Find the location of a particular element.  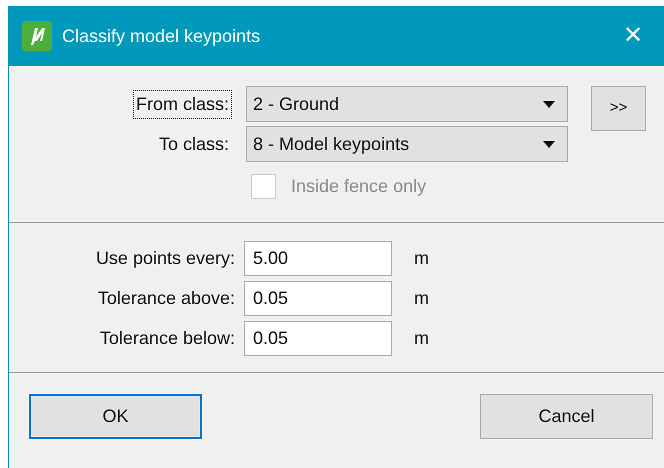

field-label: Tolerance above: is located at coordinates (165, 298).